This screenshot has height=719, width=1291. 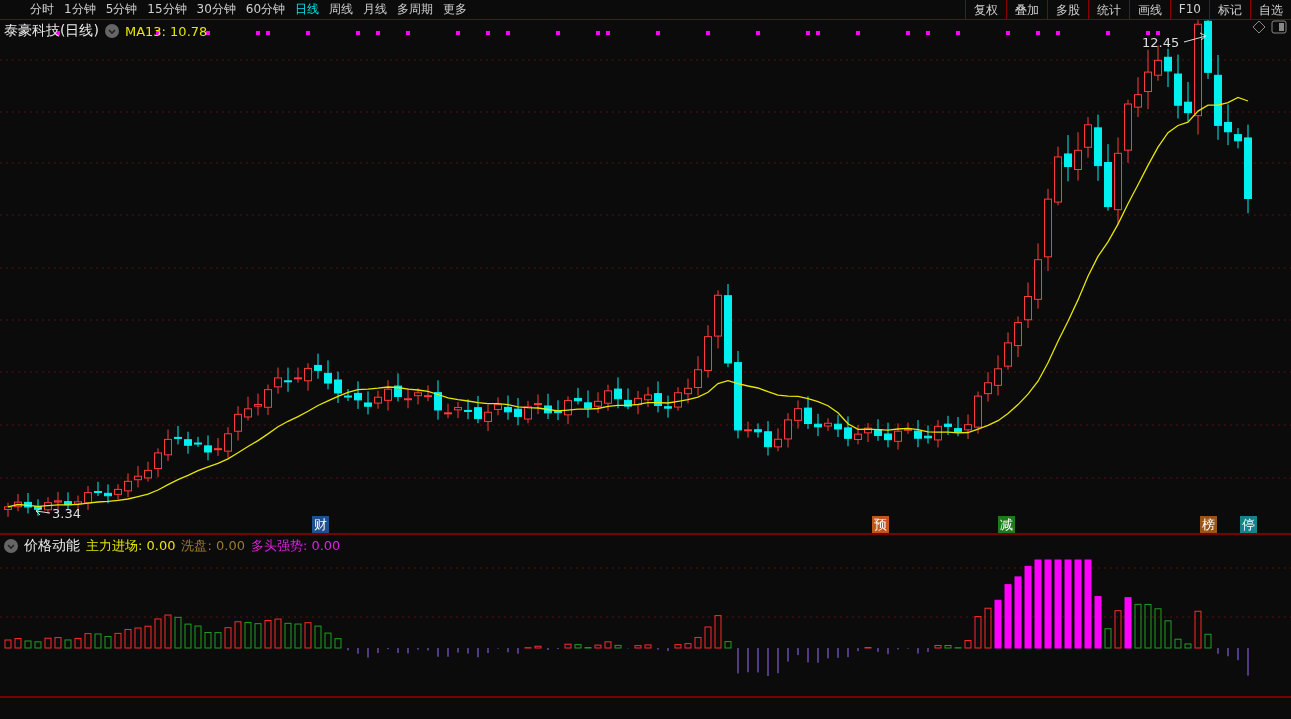 What do you see at coordinates (1259, 27) in the screenshot?
I see `diamond-icon` at bounding box center [1259, 27].